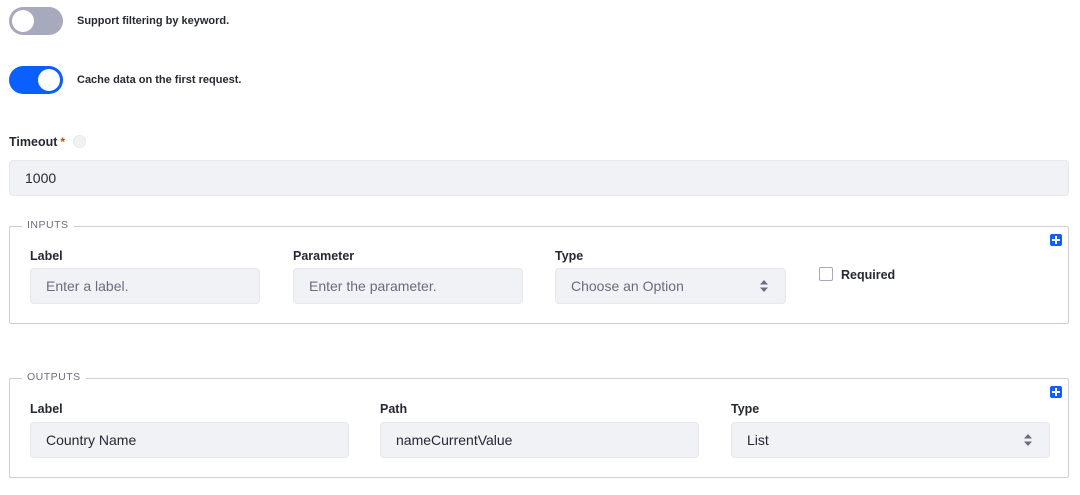 Image resolution: width=1080 pixels, height=495 pixels. Describe the element at coordinates (758, 440) in the screenshot. I see `outputs-type-value: List` at that location.